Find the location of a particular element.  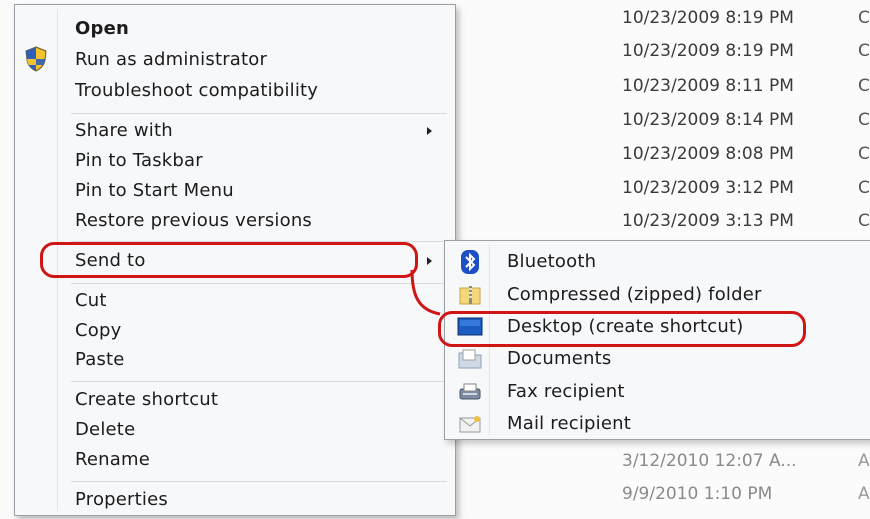

sendto-item-mail: Mail recipient is located at coordinates (569, 423).